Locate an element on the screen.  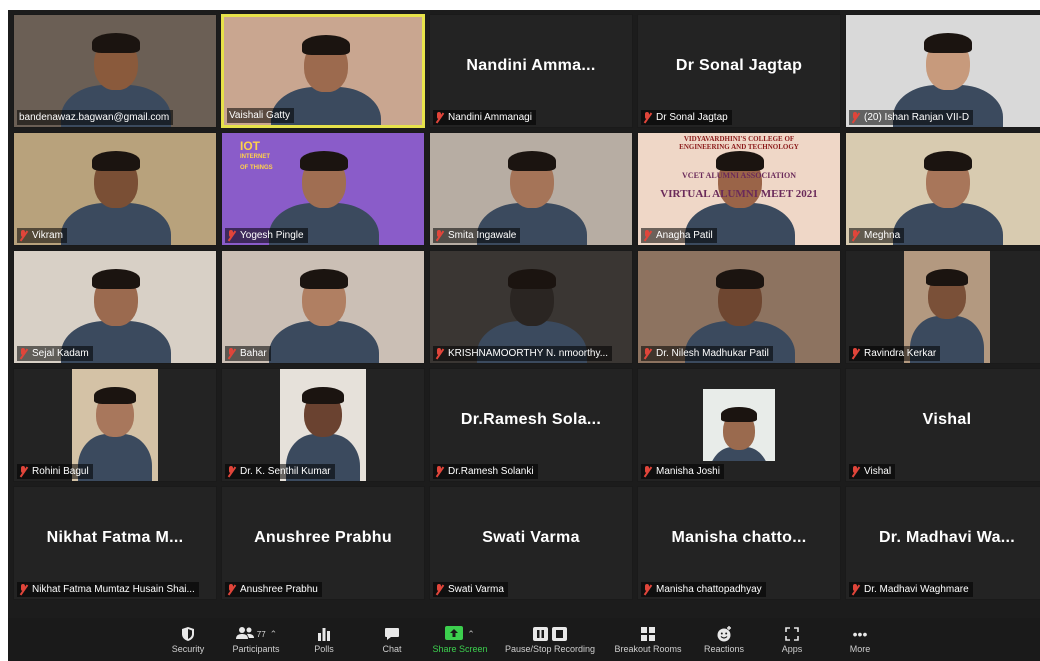
participant-nameplate: Manisha chattopadhyay is located at coordinates (703, 589).